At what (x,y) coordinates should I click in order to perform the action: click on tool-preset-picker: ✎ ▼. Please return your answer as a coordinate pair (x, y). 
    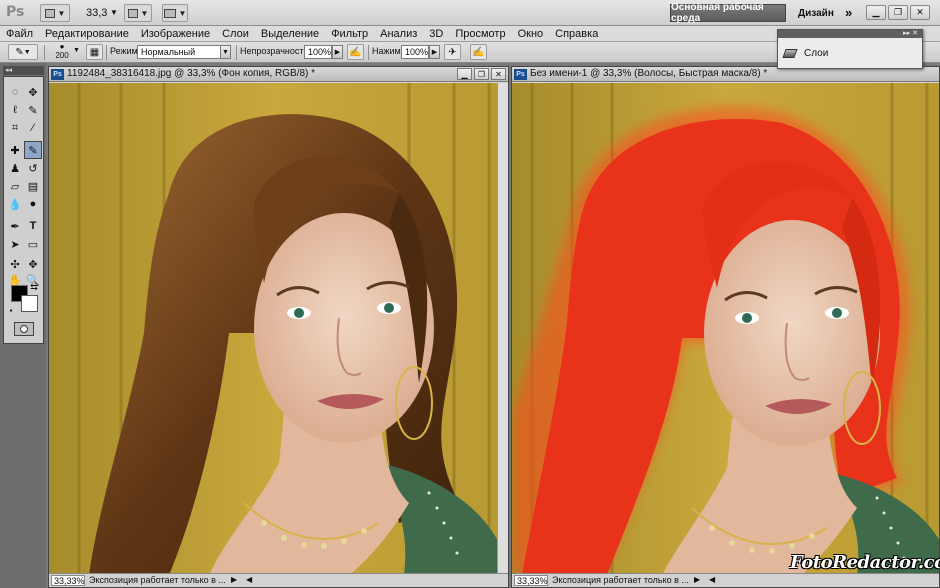
    Looking at the image, I should click on (23, 52).